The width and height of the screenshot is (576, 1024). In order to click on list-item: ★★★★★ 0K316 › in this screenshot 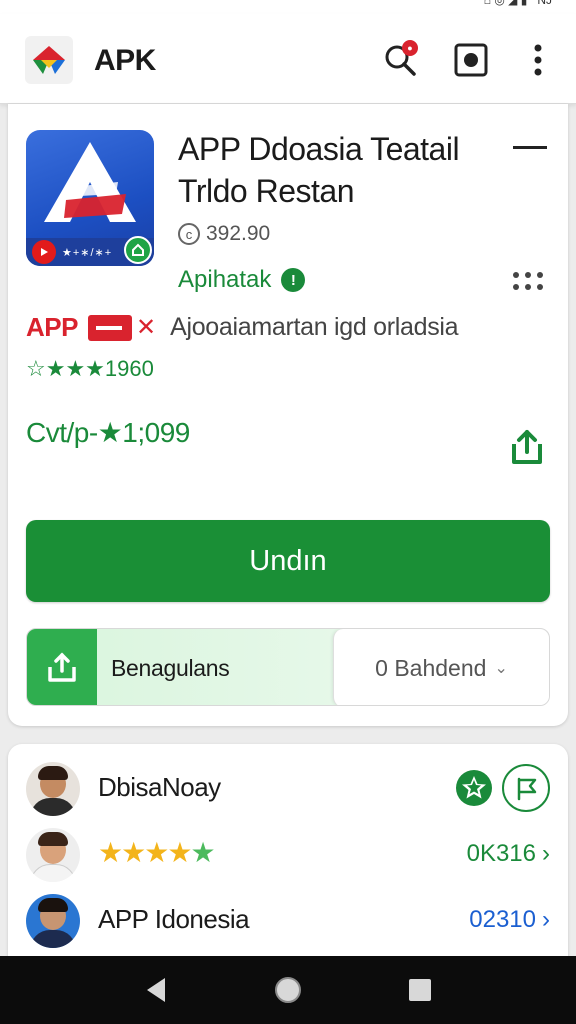, I will do `click(288, 853)`.